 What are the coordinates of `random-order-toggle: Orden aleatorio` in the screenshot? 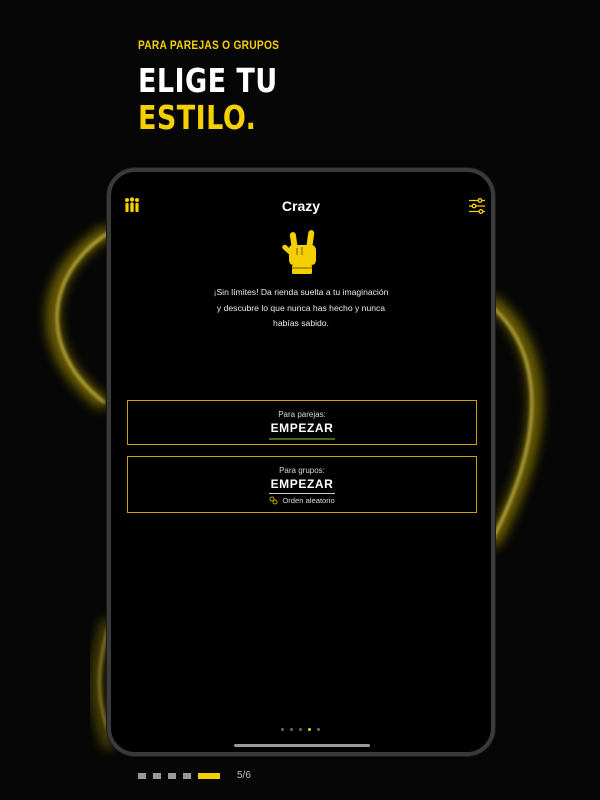 It's located at (302, 500).